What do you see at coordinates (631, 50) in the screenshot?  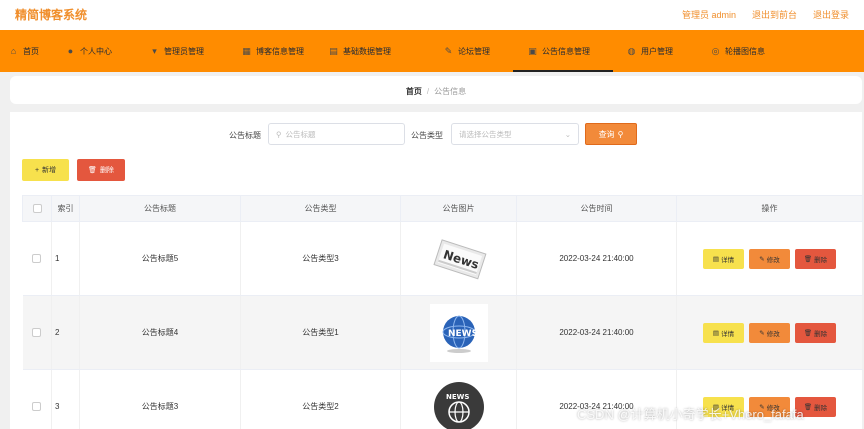 I see `users-icon: ◍` at bounding box center [631, 50].